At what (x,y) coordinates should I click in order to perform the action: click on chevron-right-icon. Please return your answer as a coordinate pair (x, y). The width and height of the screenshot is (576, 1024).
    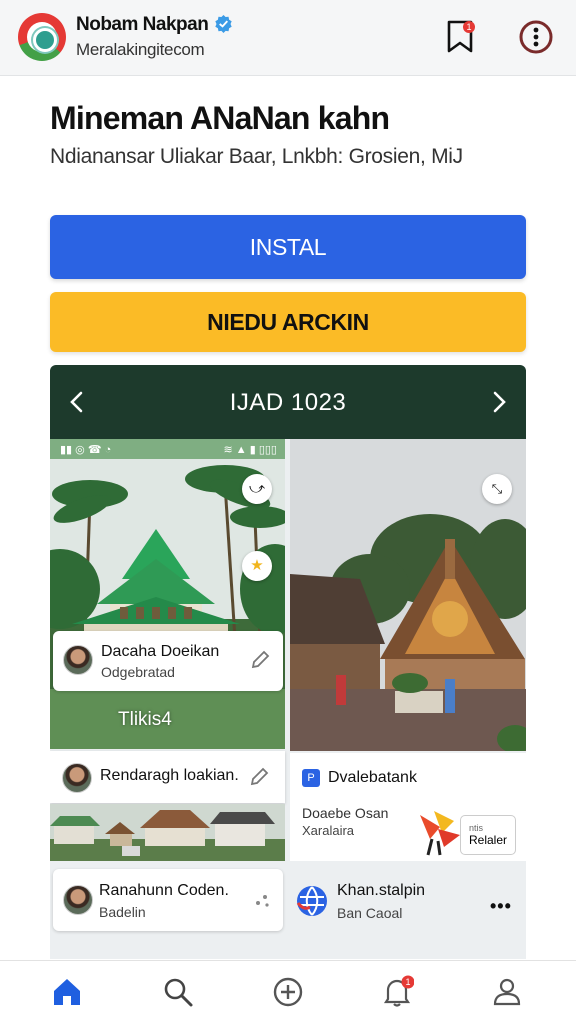
    Looking at the image, I should click on (499, 402).